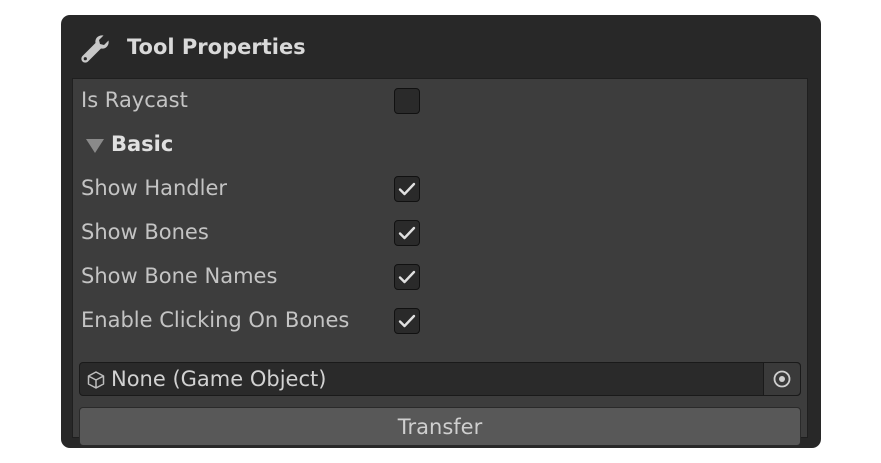  What do you see at coordinates (134, 100) in the screenshot?
I see `is-raycast-label: Is Raycast` at bounding box center [134, 100].